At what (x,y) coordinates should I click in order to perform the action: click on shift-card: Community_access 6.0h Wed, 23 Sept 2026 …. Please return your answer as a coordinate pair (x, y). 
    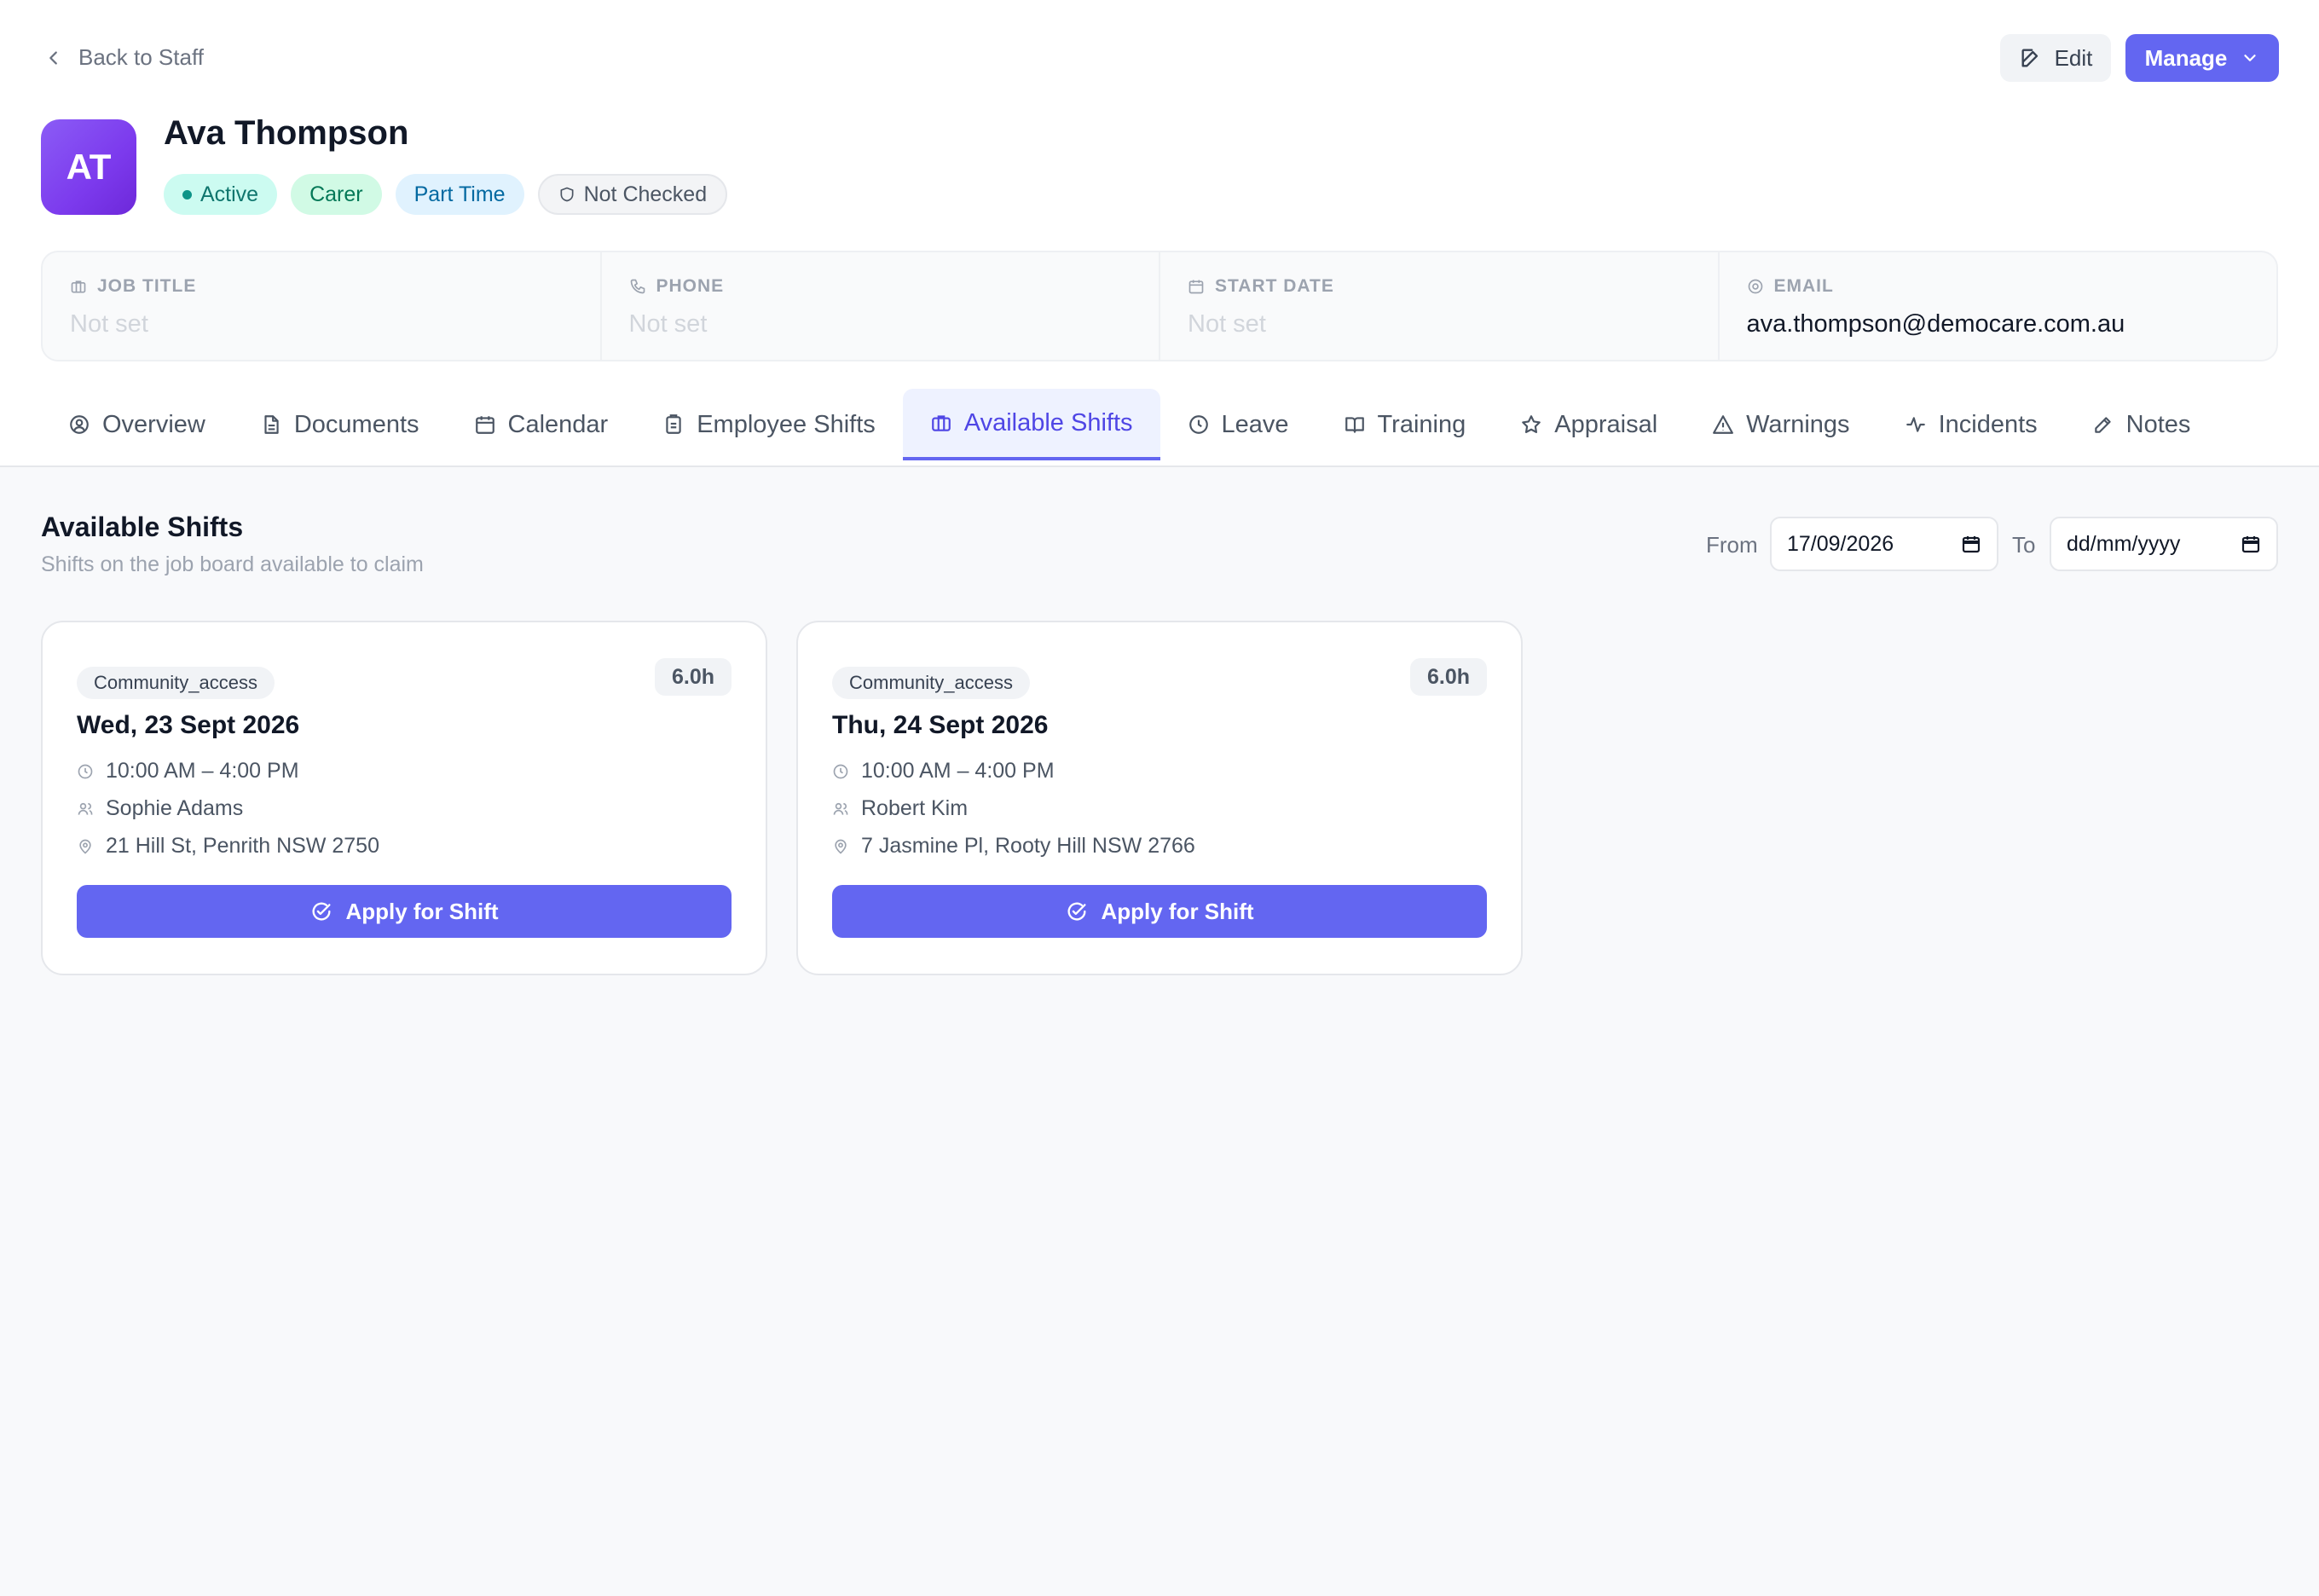
    Looking at the image, I should click on (404, 798).